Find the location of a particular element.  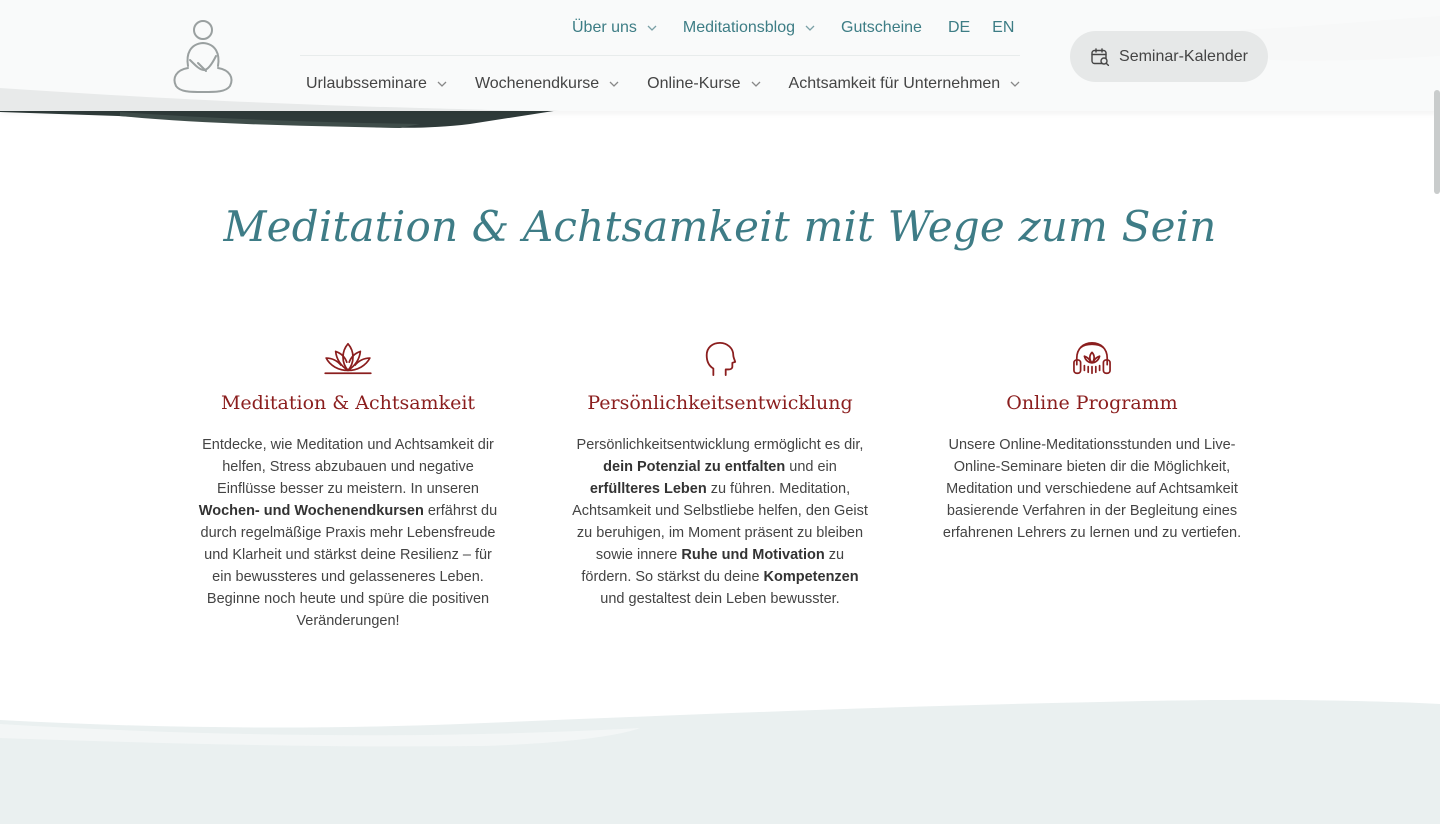

nav-item-label: Achtsamkeit für Unternehmen is located at coordinates (894, 83).